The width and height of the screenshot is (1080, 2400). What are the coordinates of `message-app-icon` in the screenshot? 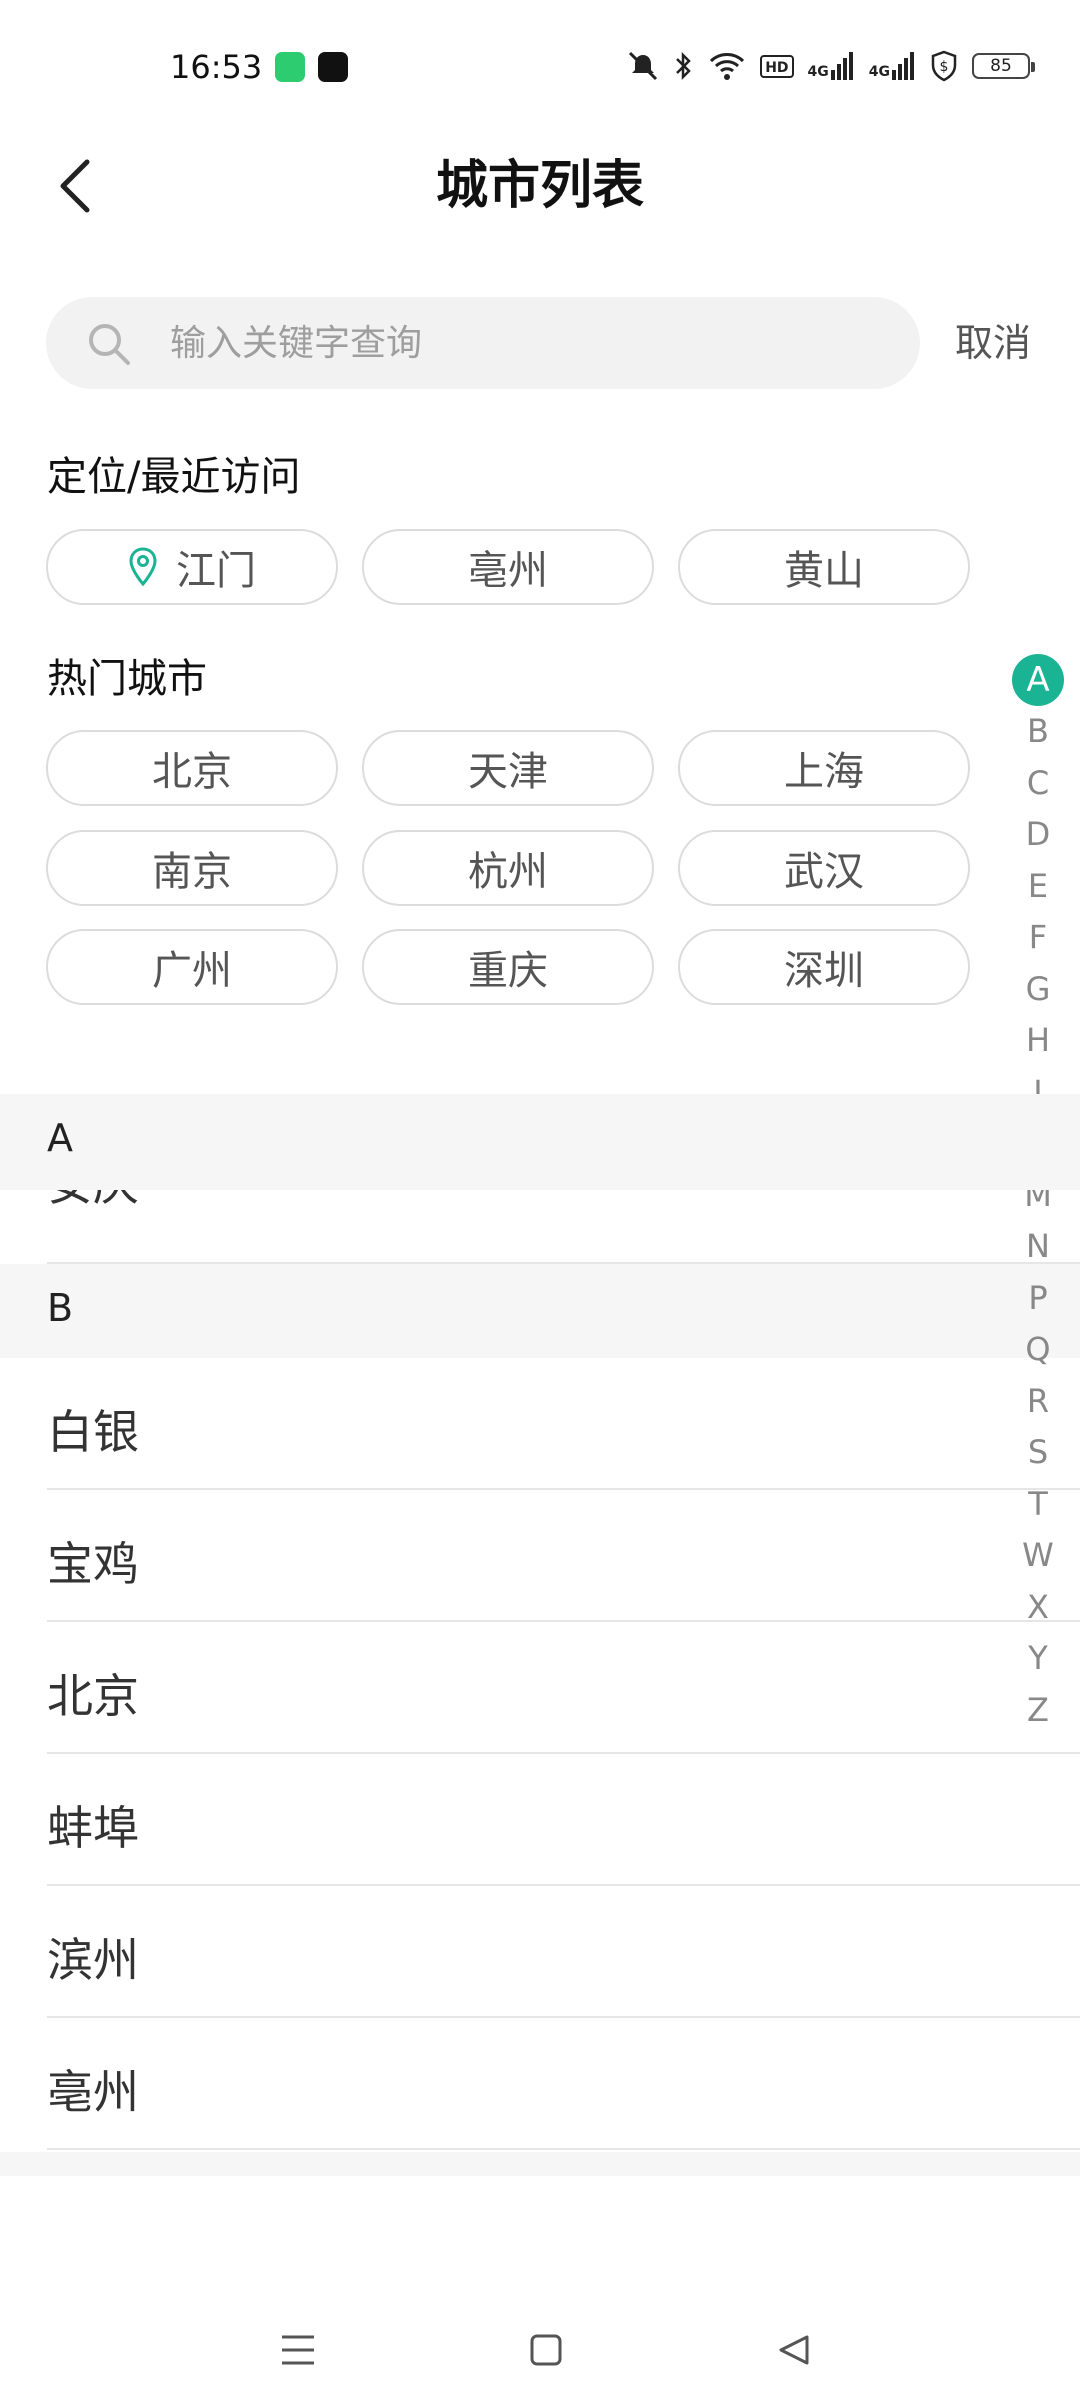 It's located at (290, 67).